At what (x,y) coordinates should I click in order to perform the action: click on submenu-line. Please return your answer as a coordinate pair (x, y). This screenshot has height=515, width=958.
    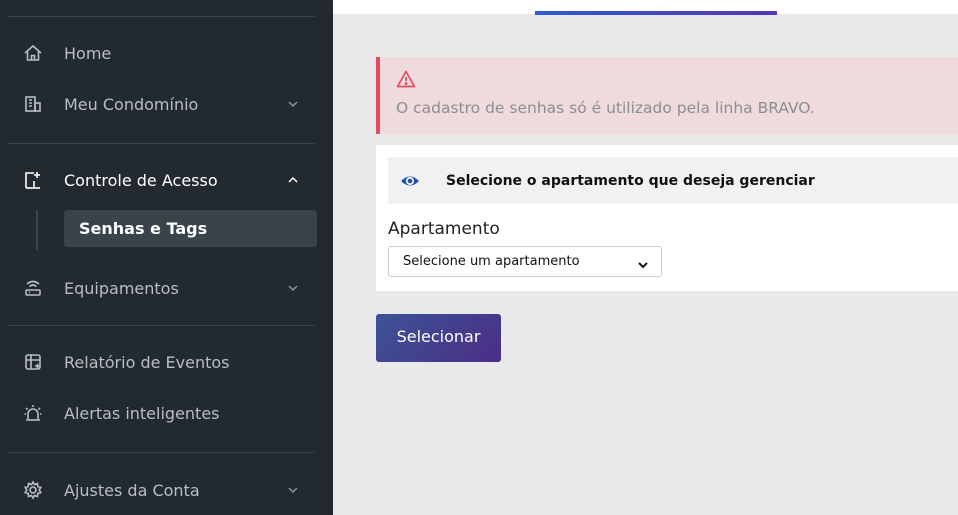
    Looking at the image, I should click on (37, 230).